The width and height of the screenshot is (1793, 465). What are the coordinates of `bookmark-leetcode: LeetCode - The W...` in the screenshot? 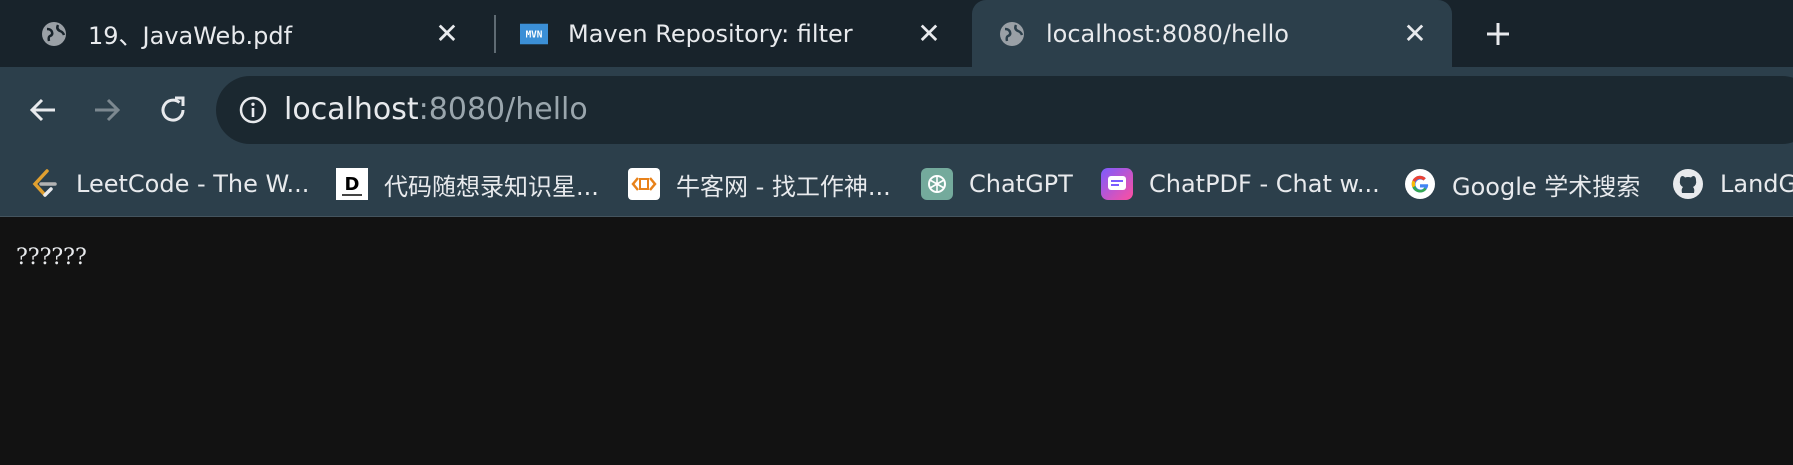 It's located at (168, 184).